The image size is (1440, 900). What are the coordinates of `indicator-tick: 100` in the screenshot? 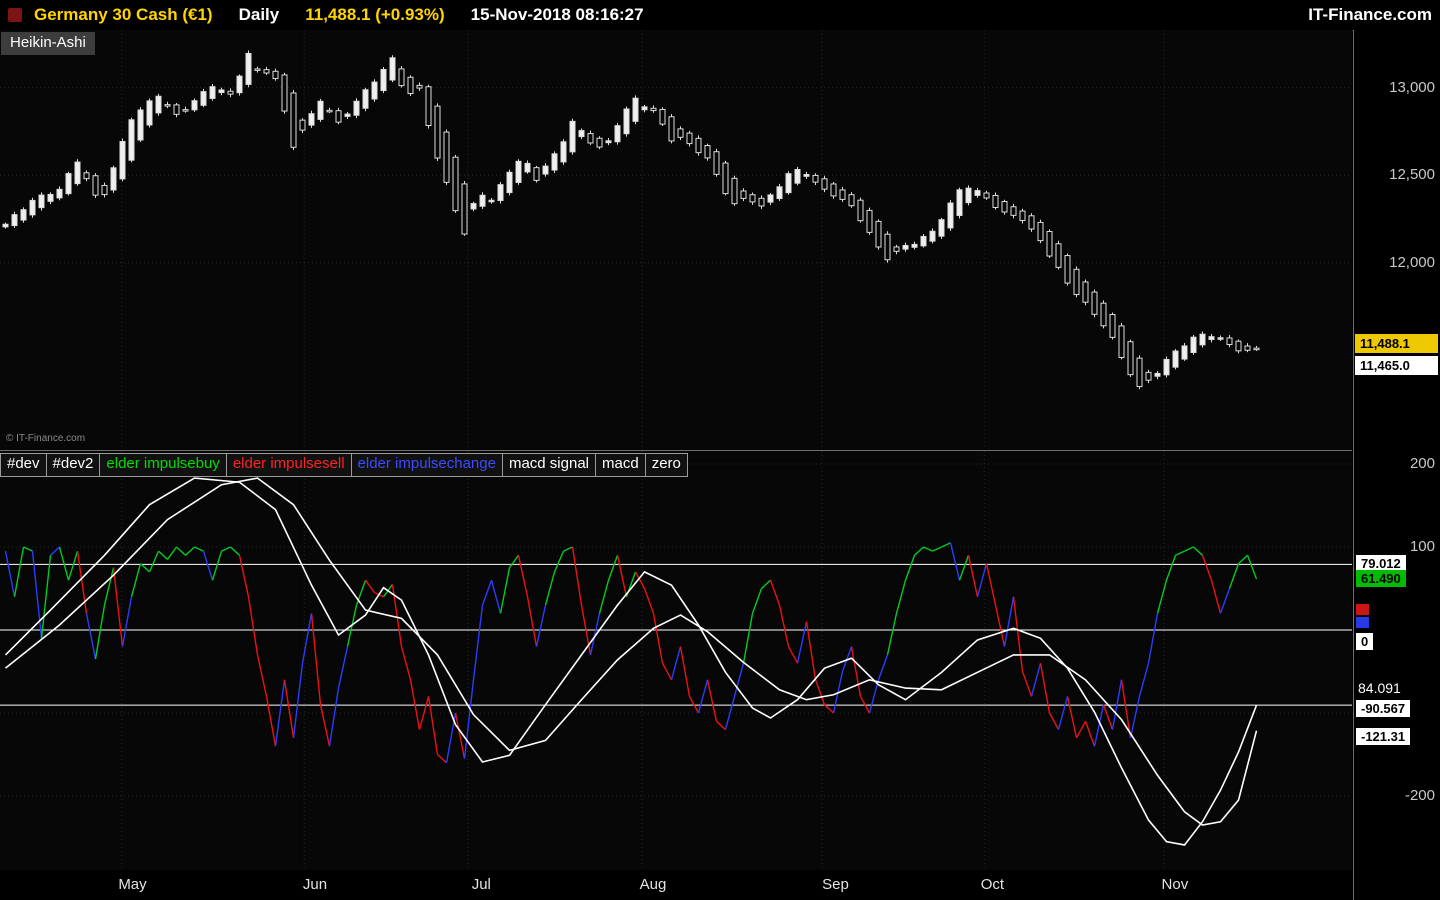 It's located at (1422, 546).